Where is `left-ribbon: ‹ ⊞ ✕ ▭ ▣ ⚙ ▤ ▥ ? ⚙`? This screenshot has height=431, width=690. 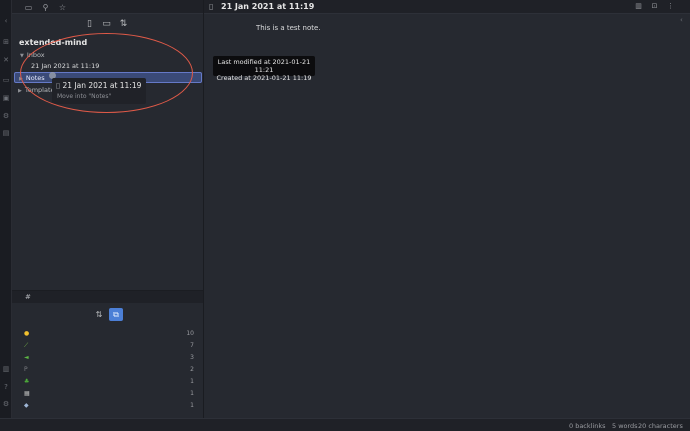
left-ribbon: ‹ ⊞ ✕ ▭ ▣ ⚙ ▤ ▥ ? ⚙ is located at coordinates (6, 215).